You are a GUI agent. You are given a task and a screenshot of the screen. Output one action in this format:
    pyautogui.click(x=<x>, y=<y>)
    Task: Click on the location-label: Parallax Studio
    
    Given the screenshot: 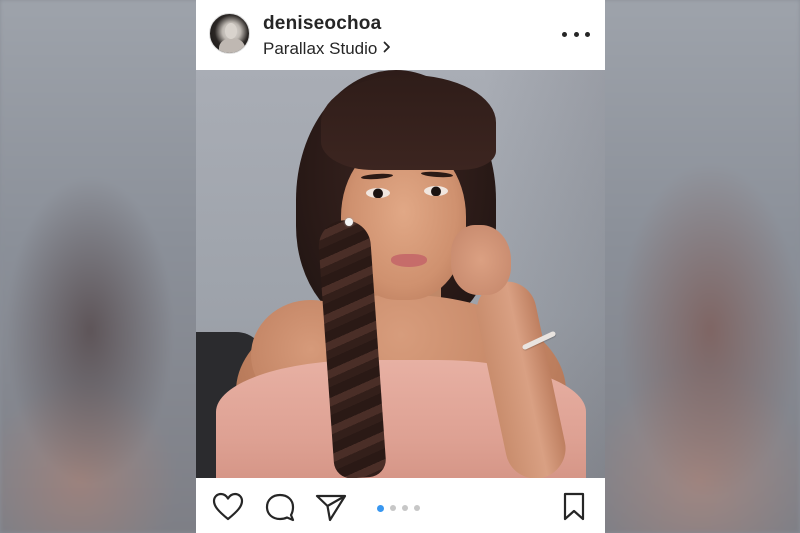 What is the action you would take?
    pyautogui.click(x=320, y=48)
    